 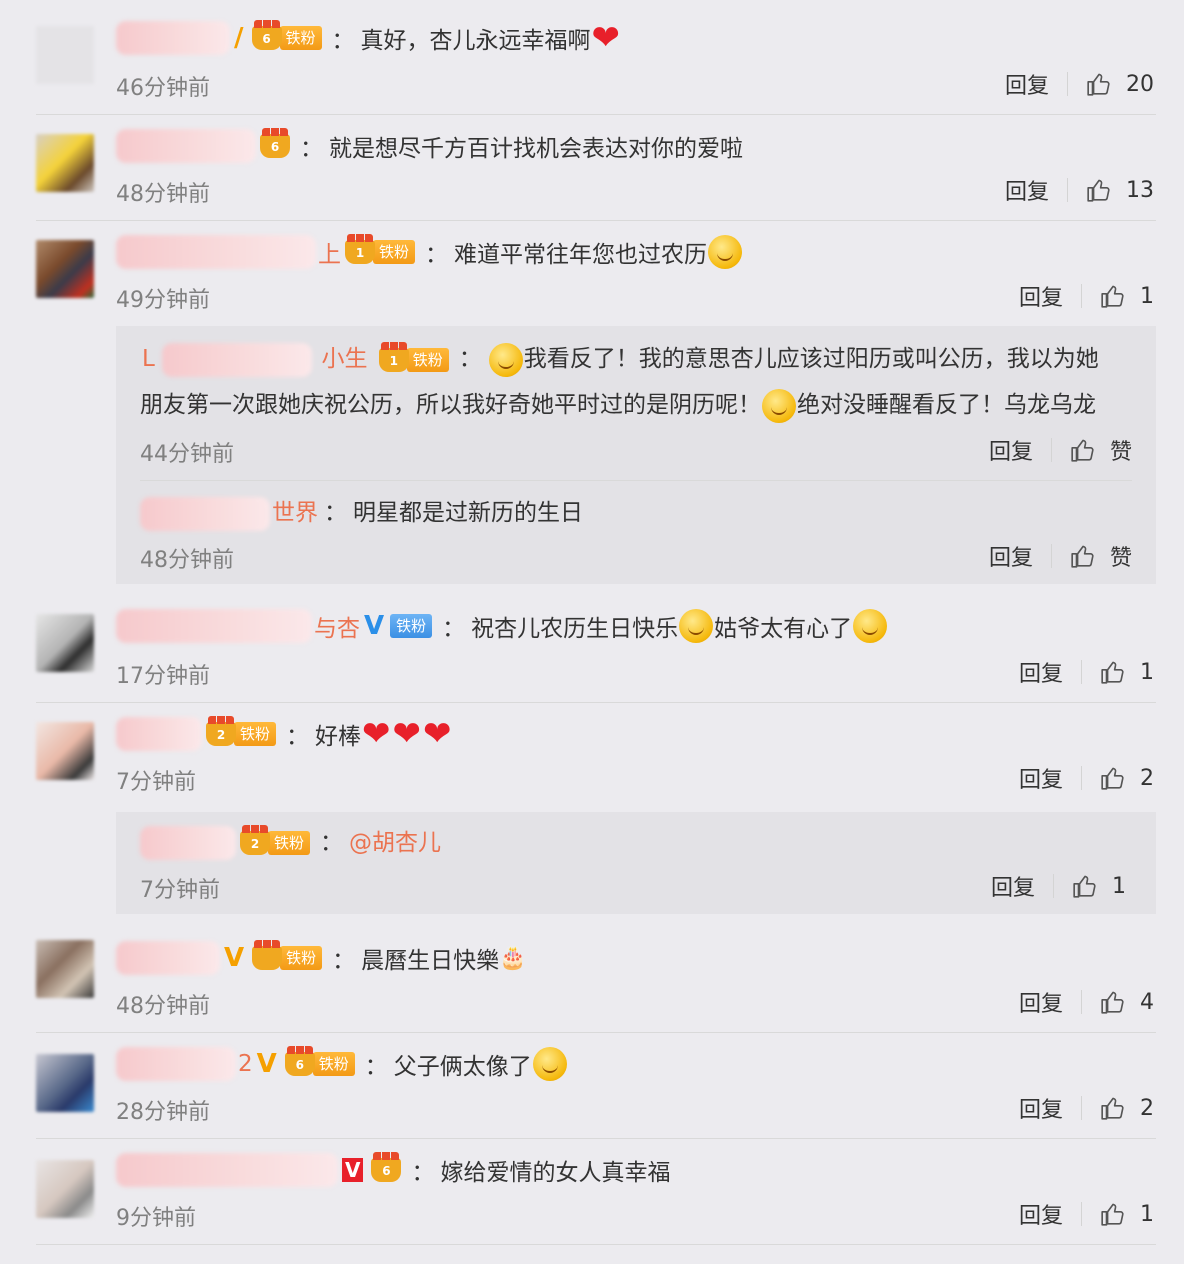 What do you see at coordinates (870, 626) in the screenshot?
I see `smile-emoji-icon` at bounding box center [870, 626].